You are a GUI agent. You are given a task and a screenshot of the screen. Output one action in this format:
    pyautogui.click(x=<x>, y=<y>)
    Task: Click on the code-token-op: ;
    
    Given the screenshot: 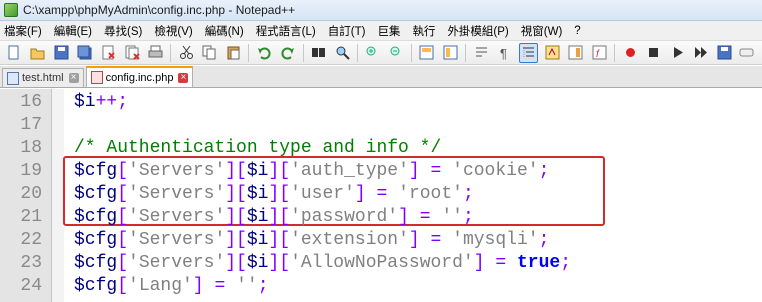 What is the action you would take?
    pyautogui.click(x=468, y=217)
    